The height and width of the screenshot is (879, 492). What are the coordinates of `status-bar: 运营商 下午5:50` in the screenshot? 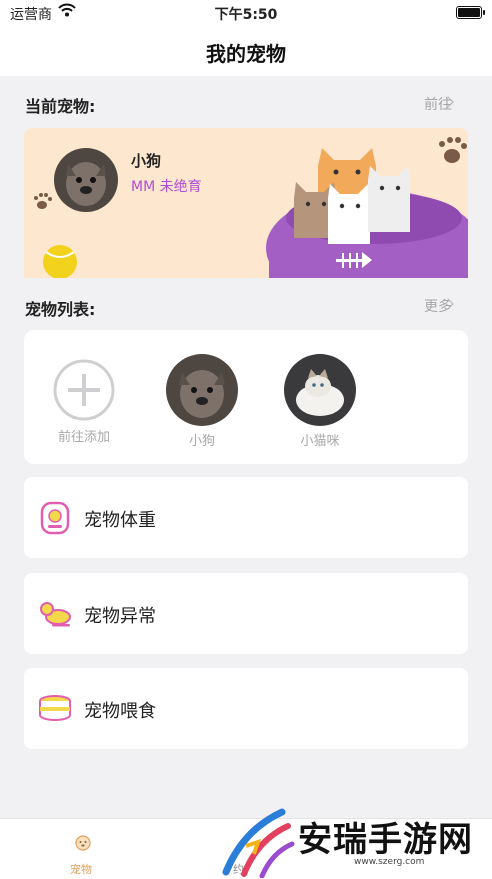 It's located at (246, 13).